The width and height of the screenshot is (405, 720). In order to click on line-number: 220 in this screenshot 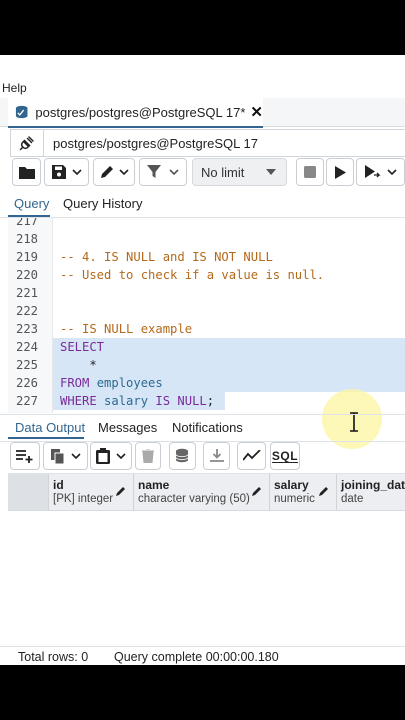, I will do `click(26, 275)`.